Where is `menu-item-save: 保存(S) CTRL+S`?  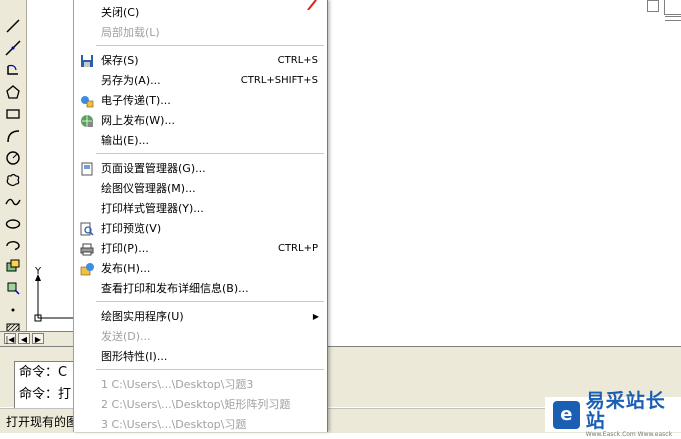
menu-item-save: 保存(S) CTRL+S is located at coordinates (200, 61).